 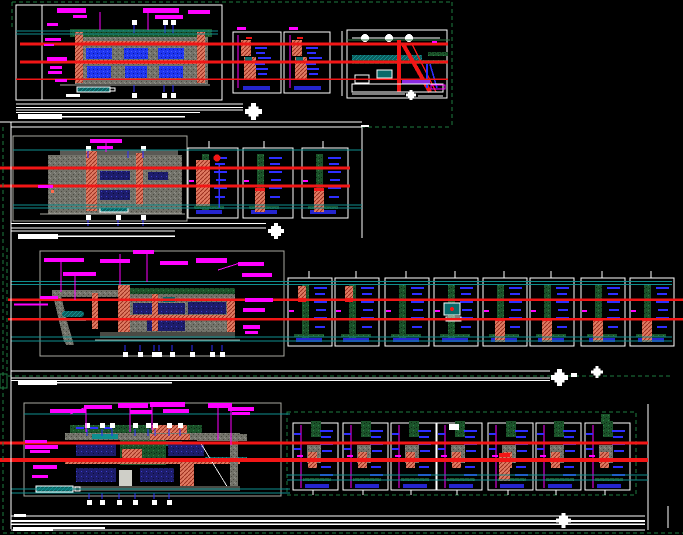 I want to click on stamp-glyph, so click(x=597, y=372).